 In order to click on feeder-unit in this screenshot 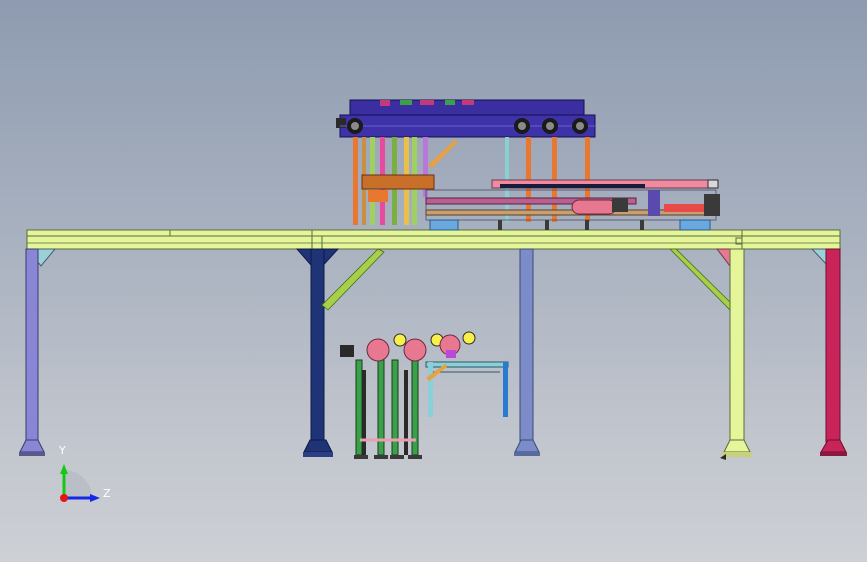, I will do `click(408, 395)`.